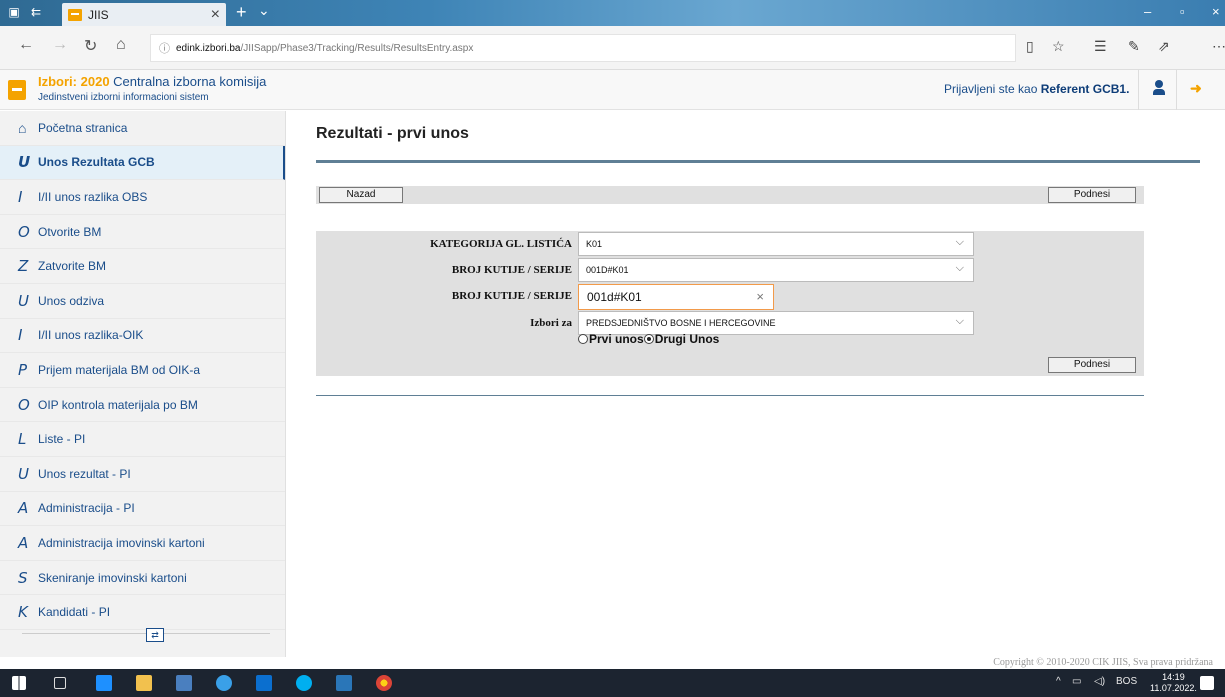 The image size is (1225, 697). Describe the element at coordinates (142, 266) in the screenshot. I see `sidebar-item-close-bm: Z Zatvorite BM` at that location.